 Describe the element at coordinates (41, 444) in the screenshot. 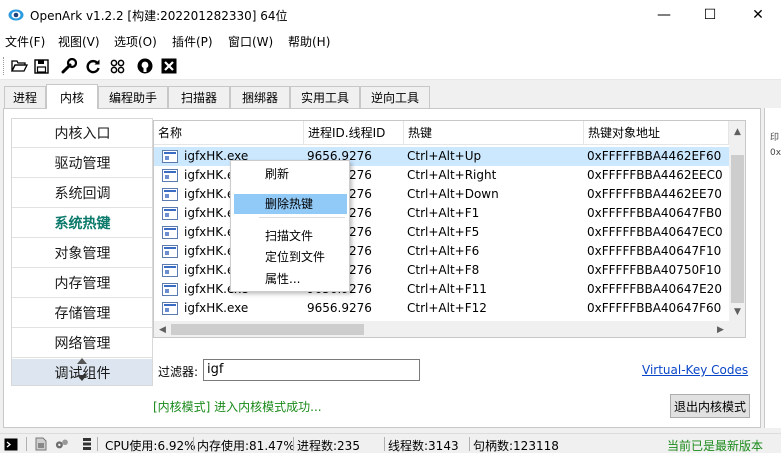

I see `document-icon` at that location.